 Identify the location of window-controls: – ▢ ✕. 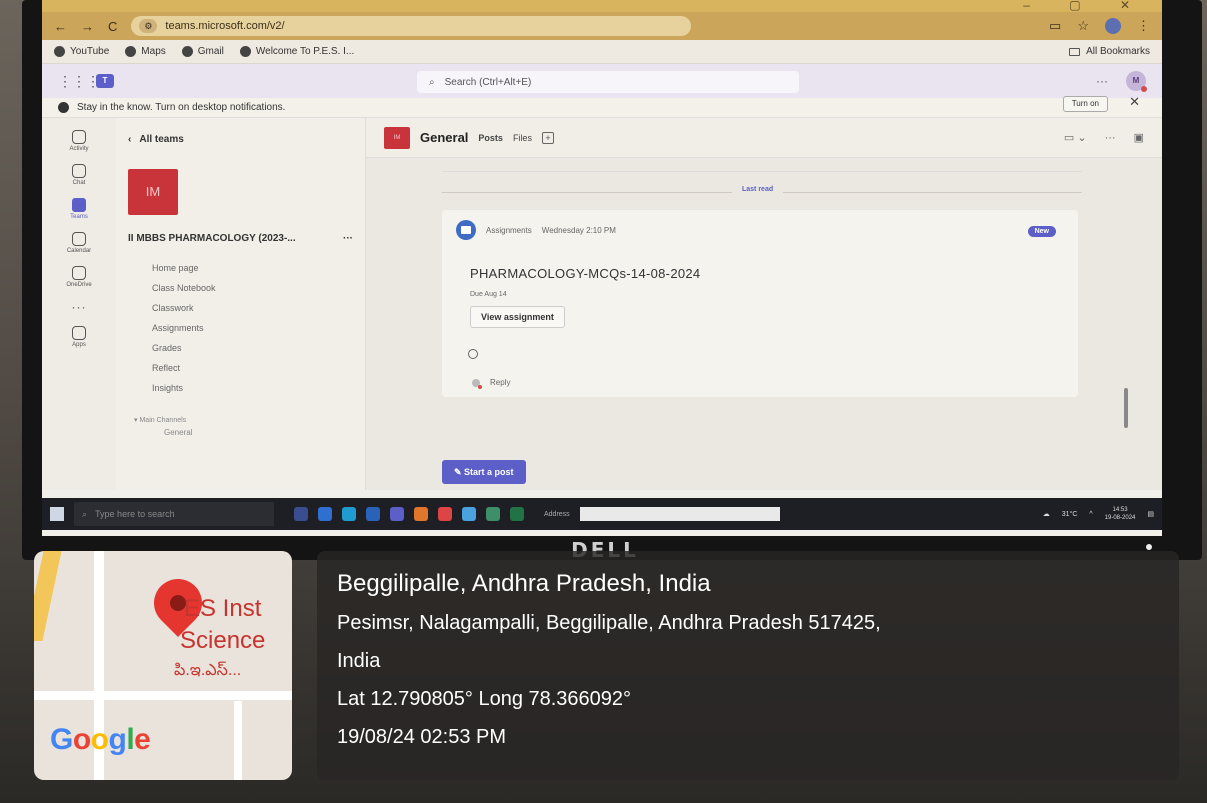
(1085, 6).